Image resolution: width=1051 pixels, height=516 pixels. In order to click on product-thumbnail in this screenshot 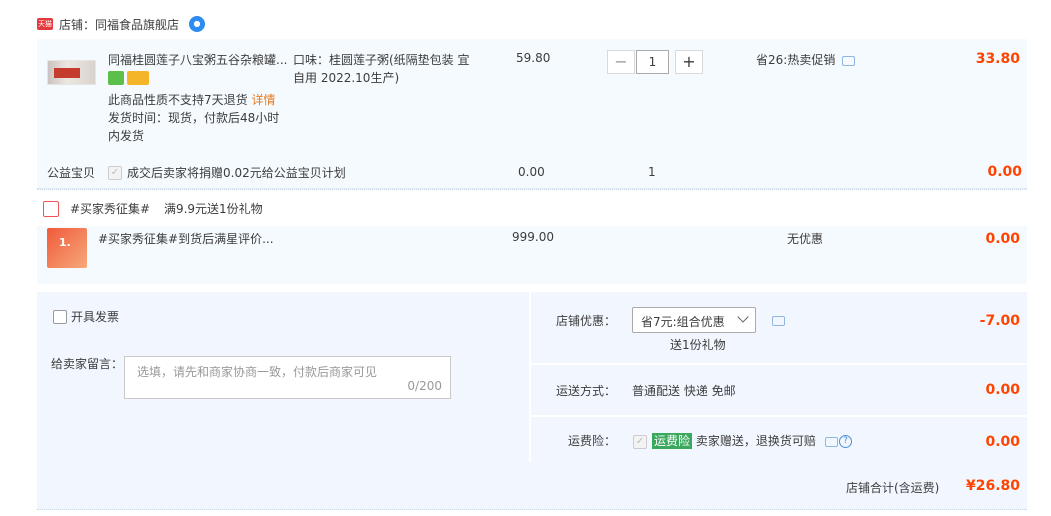, I will do `click(71, 72)`.